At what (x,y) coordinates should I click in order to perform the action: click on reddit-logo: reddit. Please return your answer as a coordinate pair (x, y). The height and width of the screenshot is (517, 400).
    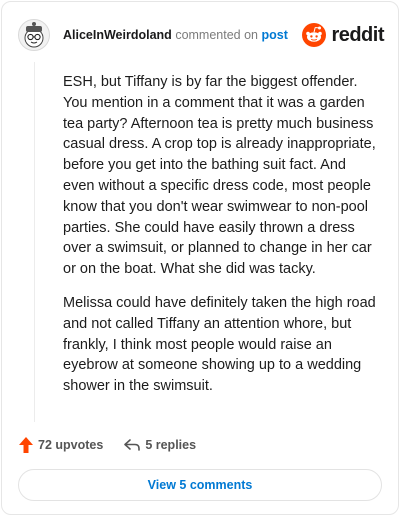
    Looking at the image, I should click on (343, 35).